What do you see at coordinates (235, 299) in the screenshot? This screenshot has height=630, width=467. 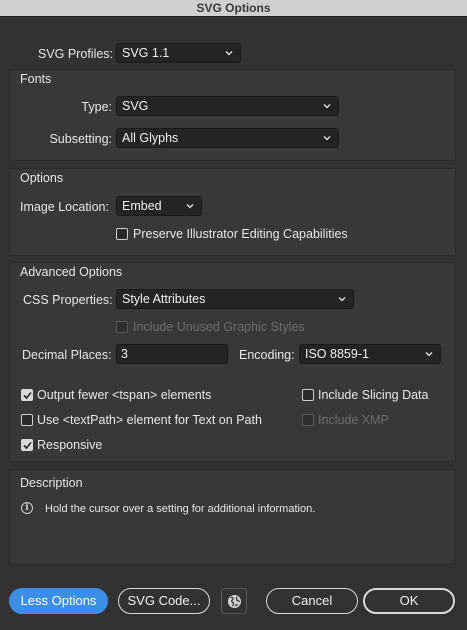 I see `css-properties-select: Style Attributes` at bounding box center [235, 299].